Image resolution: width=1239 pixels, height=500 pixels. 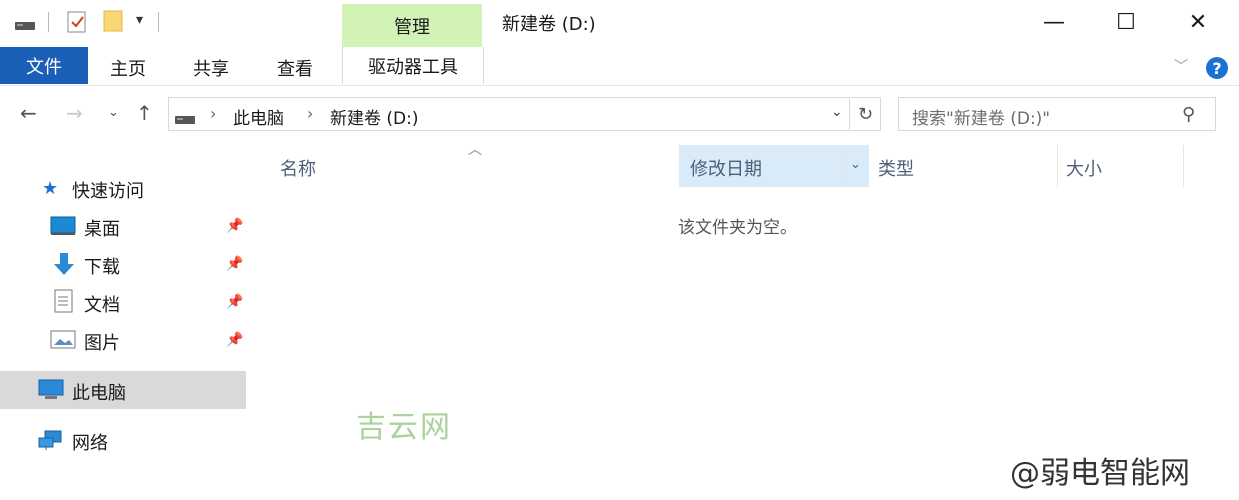 I want to click on document-icon, so click(x=64, y=303).